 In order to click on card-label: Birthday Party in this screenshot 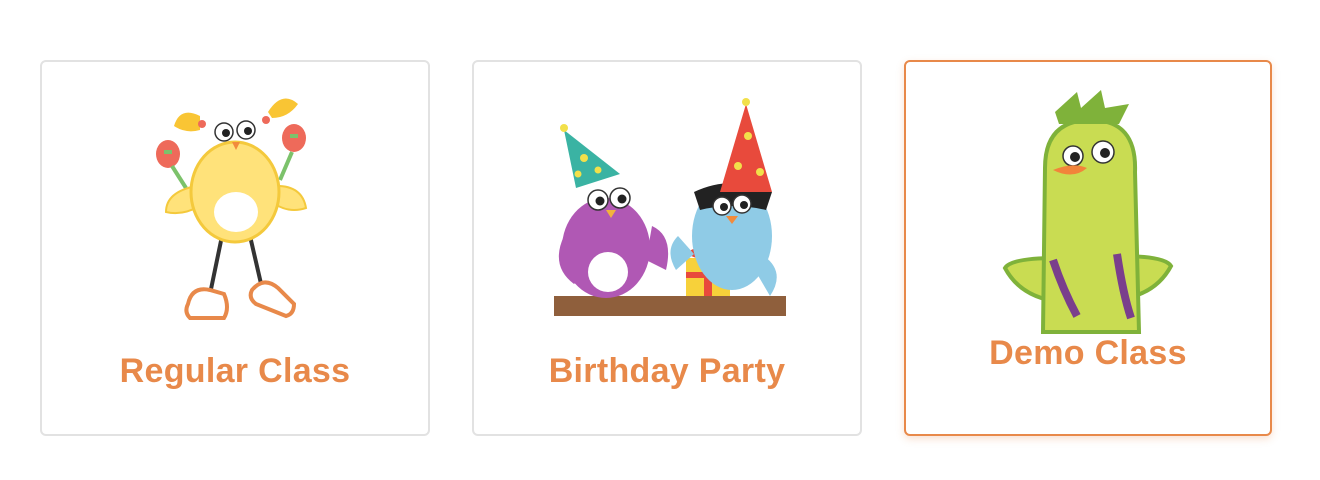, I will do `click(667, 371)`.